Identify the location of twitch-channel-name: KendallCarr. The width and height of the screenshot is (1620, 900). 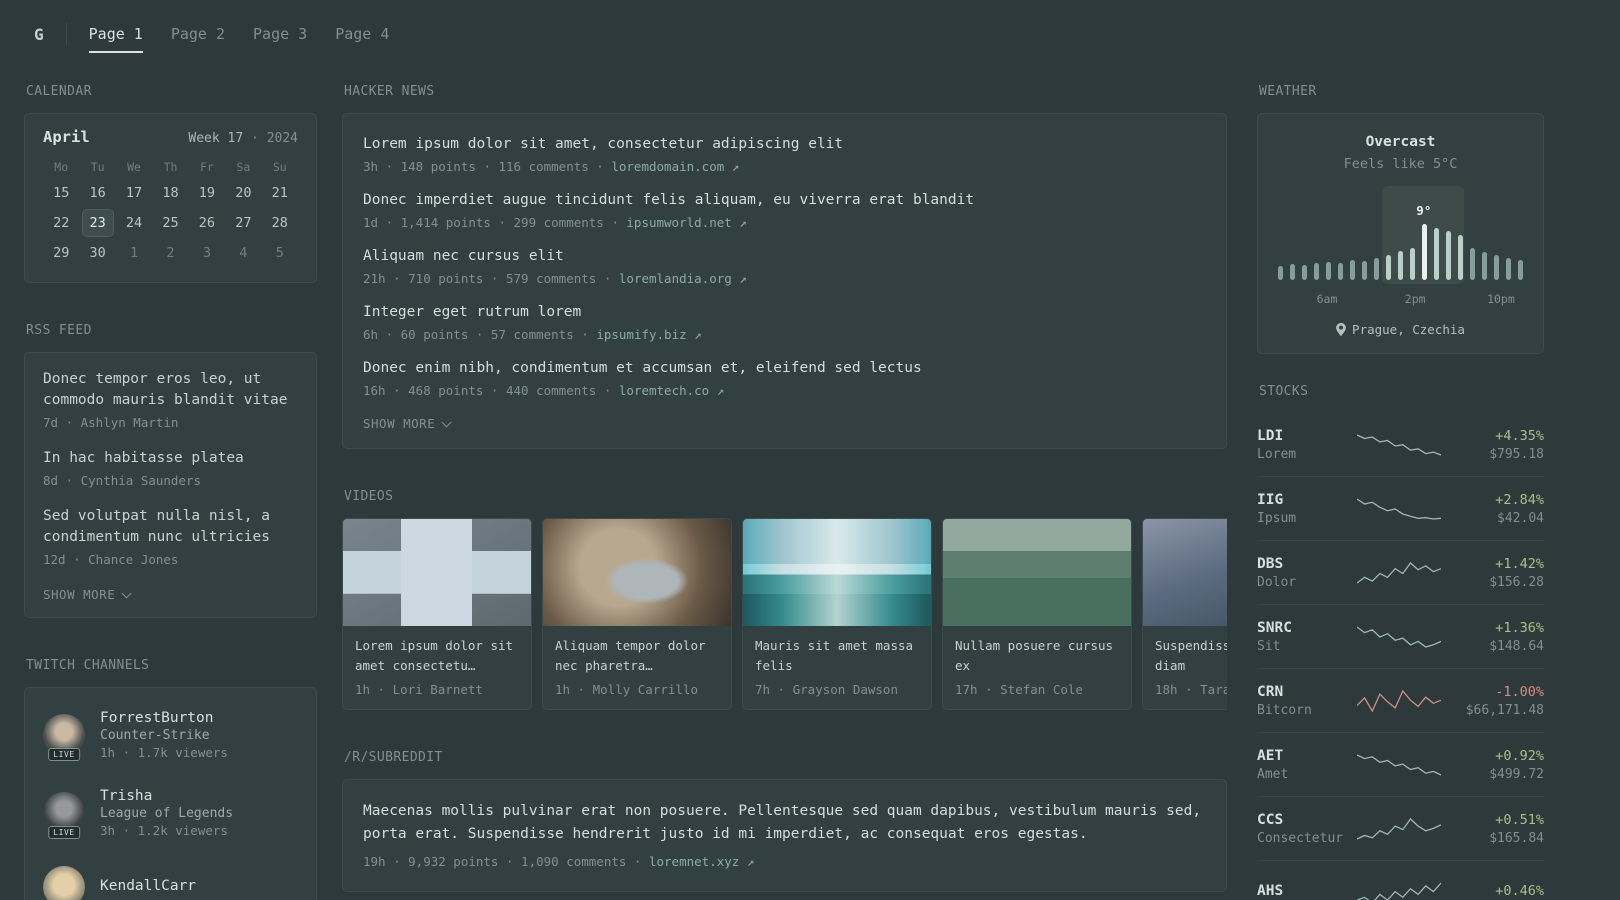
(148, 886).